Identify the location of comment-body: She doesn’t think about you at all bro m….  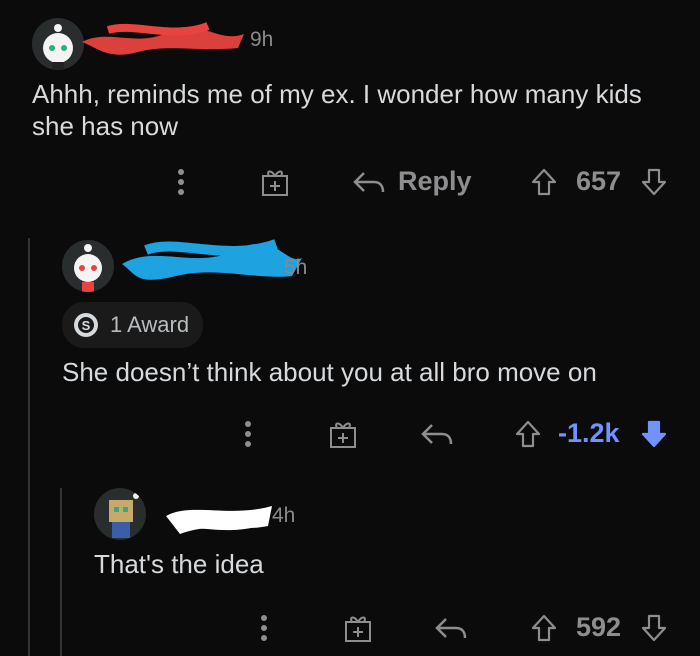
(329, 372).